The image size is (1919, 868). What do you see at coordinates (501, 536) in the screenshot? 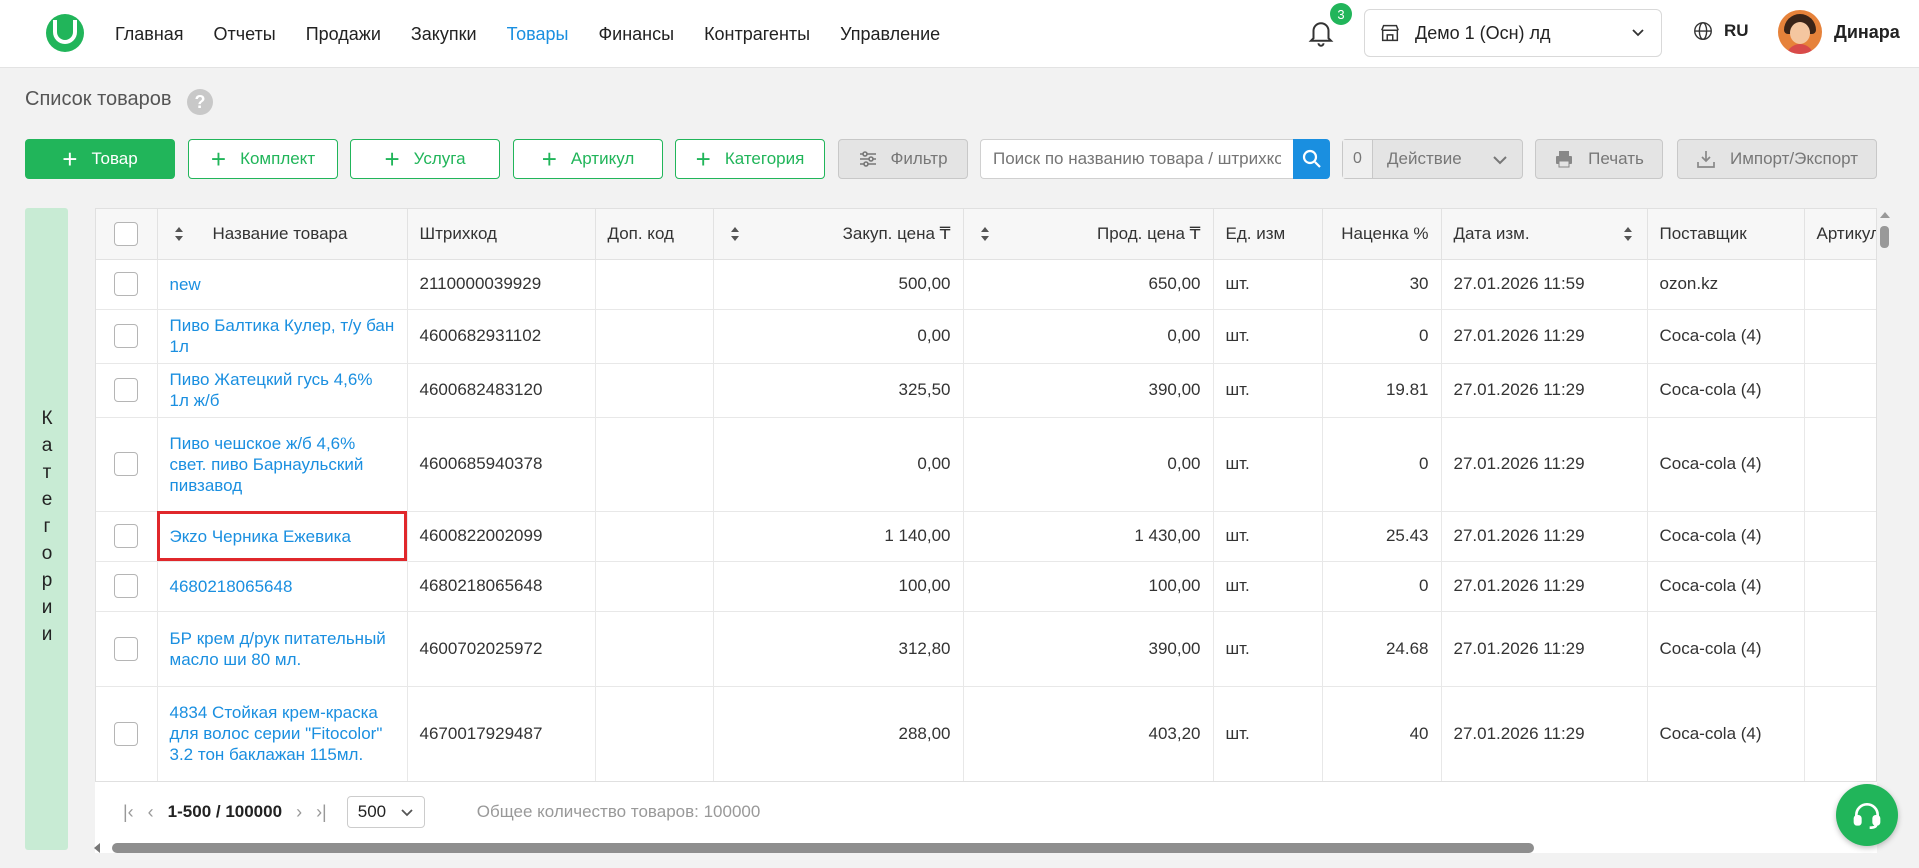
I see `barcode-cell: 4600822002099` at bounding box center [501, 536].